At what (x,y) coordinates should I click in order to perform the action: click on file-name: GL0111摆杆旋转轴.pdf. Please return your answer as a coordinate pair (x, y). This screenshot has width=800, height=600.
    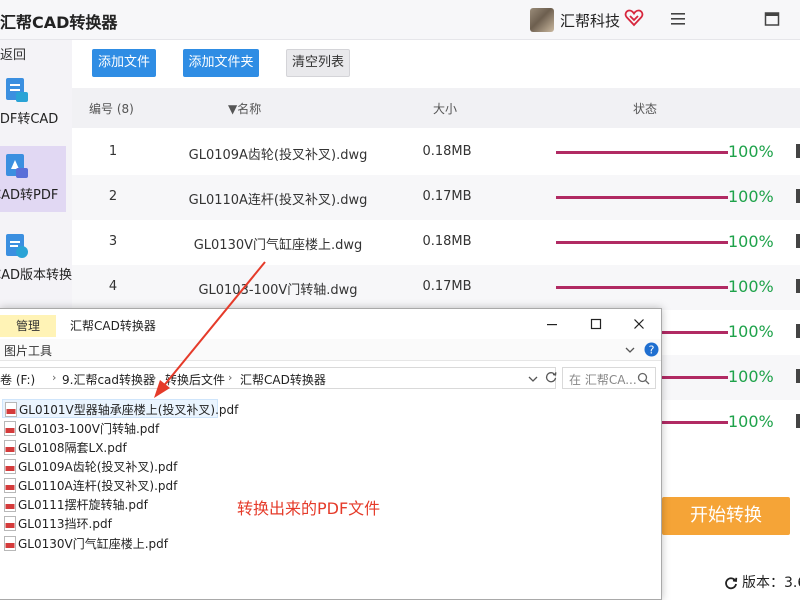
    Looking at the image, I should click on (83, 505).